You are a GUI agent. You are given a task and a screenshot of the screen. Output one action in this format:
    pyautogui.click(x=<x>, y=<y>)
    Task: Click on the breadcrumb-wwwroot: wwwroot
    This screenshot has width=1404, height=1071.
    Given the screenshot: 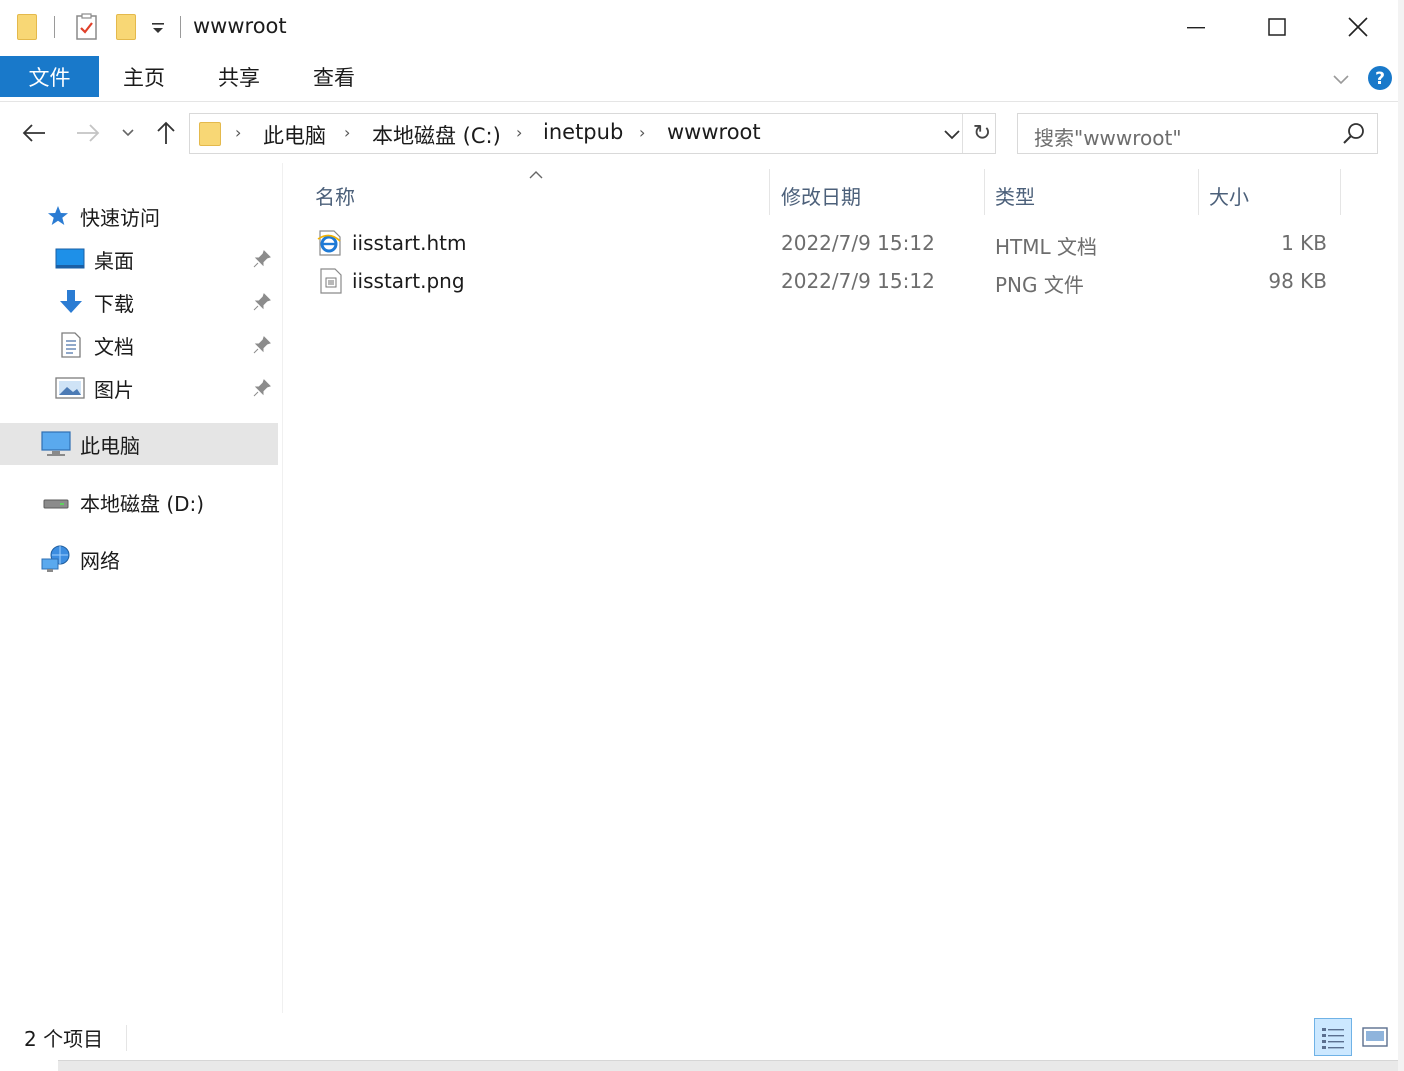 What is the action you would take?
    pyautogui.click(x=714, y=132)
    